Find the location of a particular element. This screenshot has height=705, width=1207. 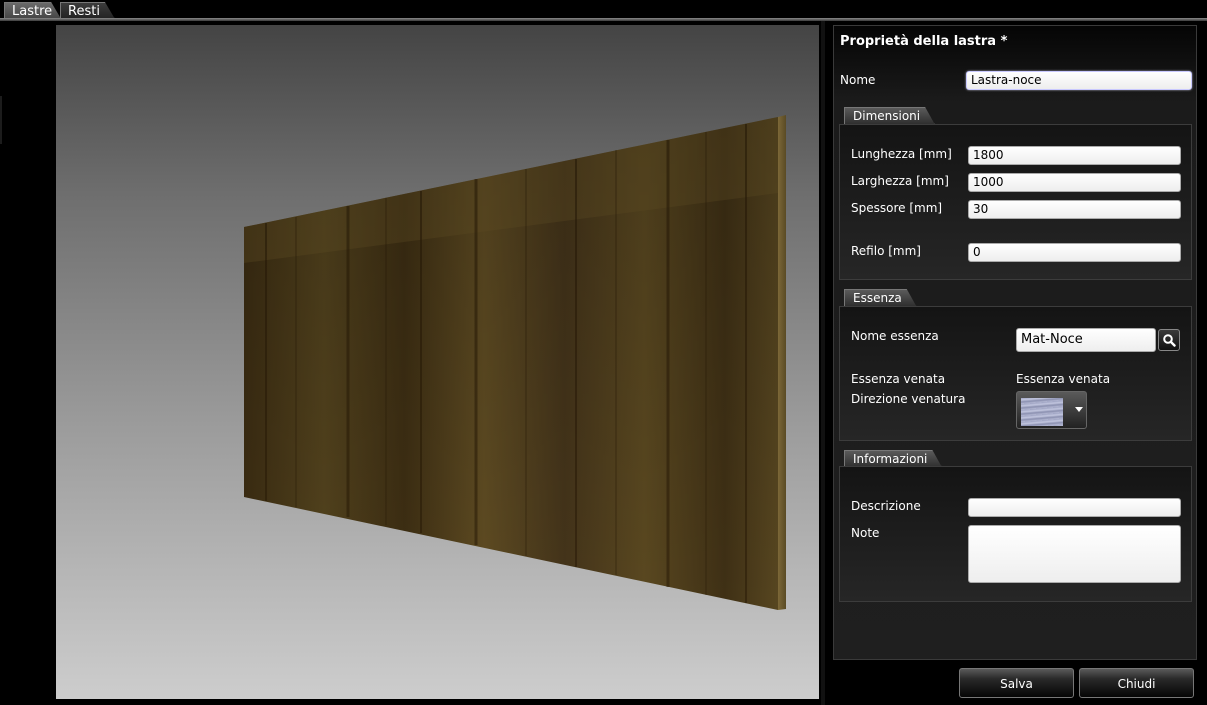

direzione-venatura-dropdown is located at coordinates (1051, 410).